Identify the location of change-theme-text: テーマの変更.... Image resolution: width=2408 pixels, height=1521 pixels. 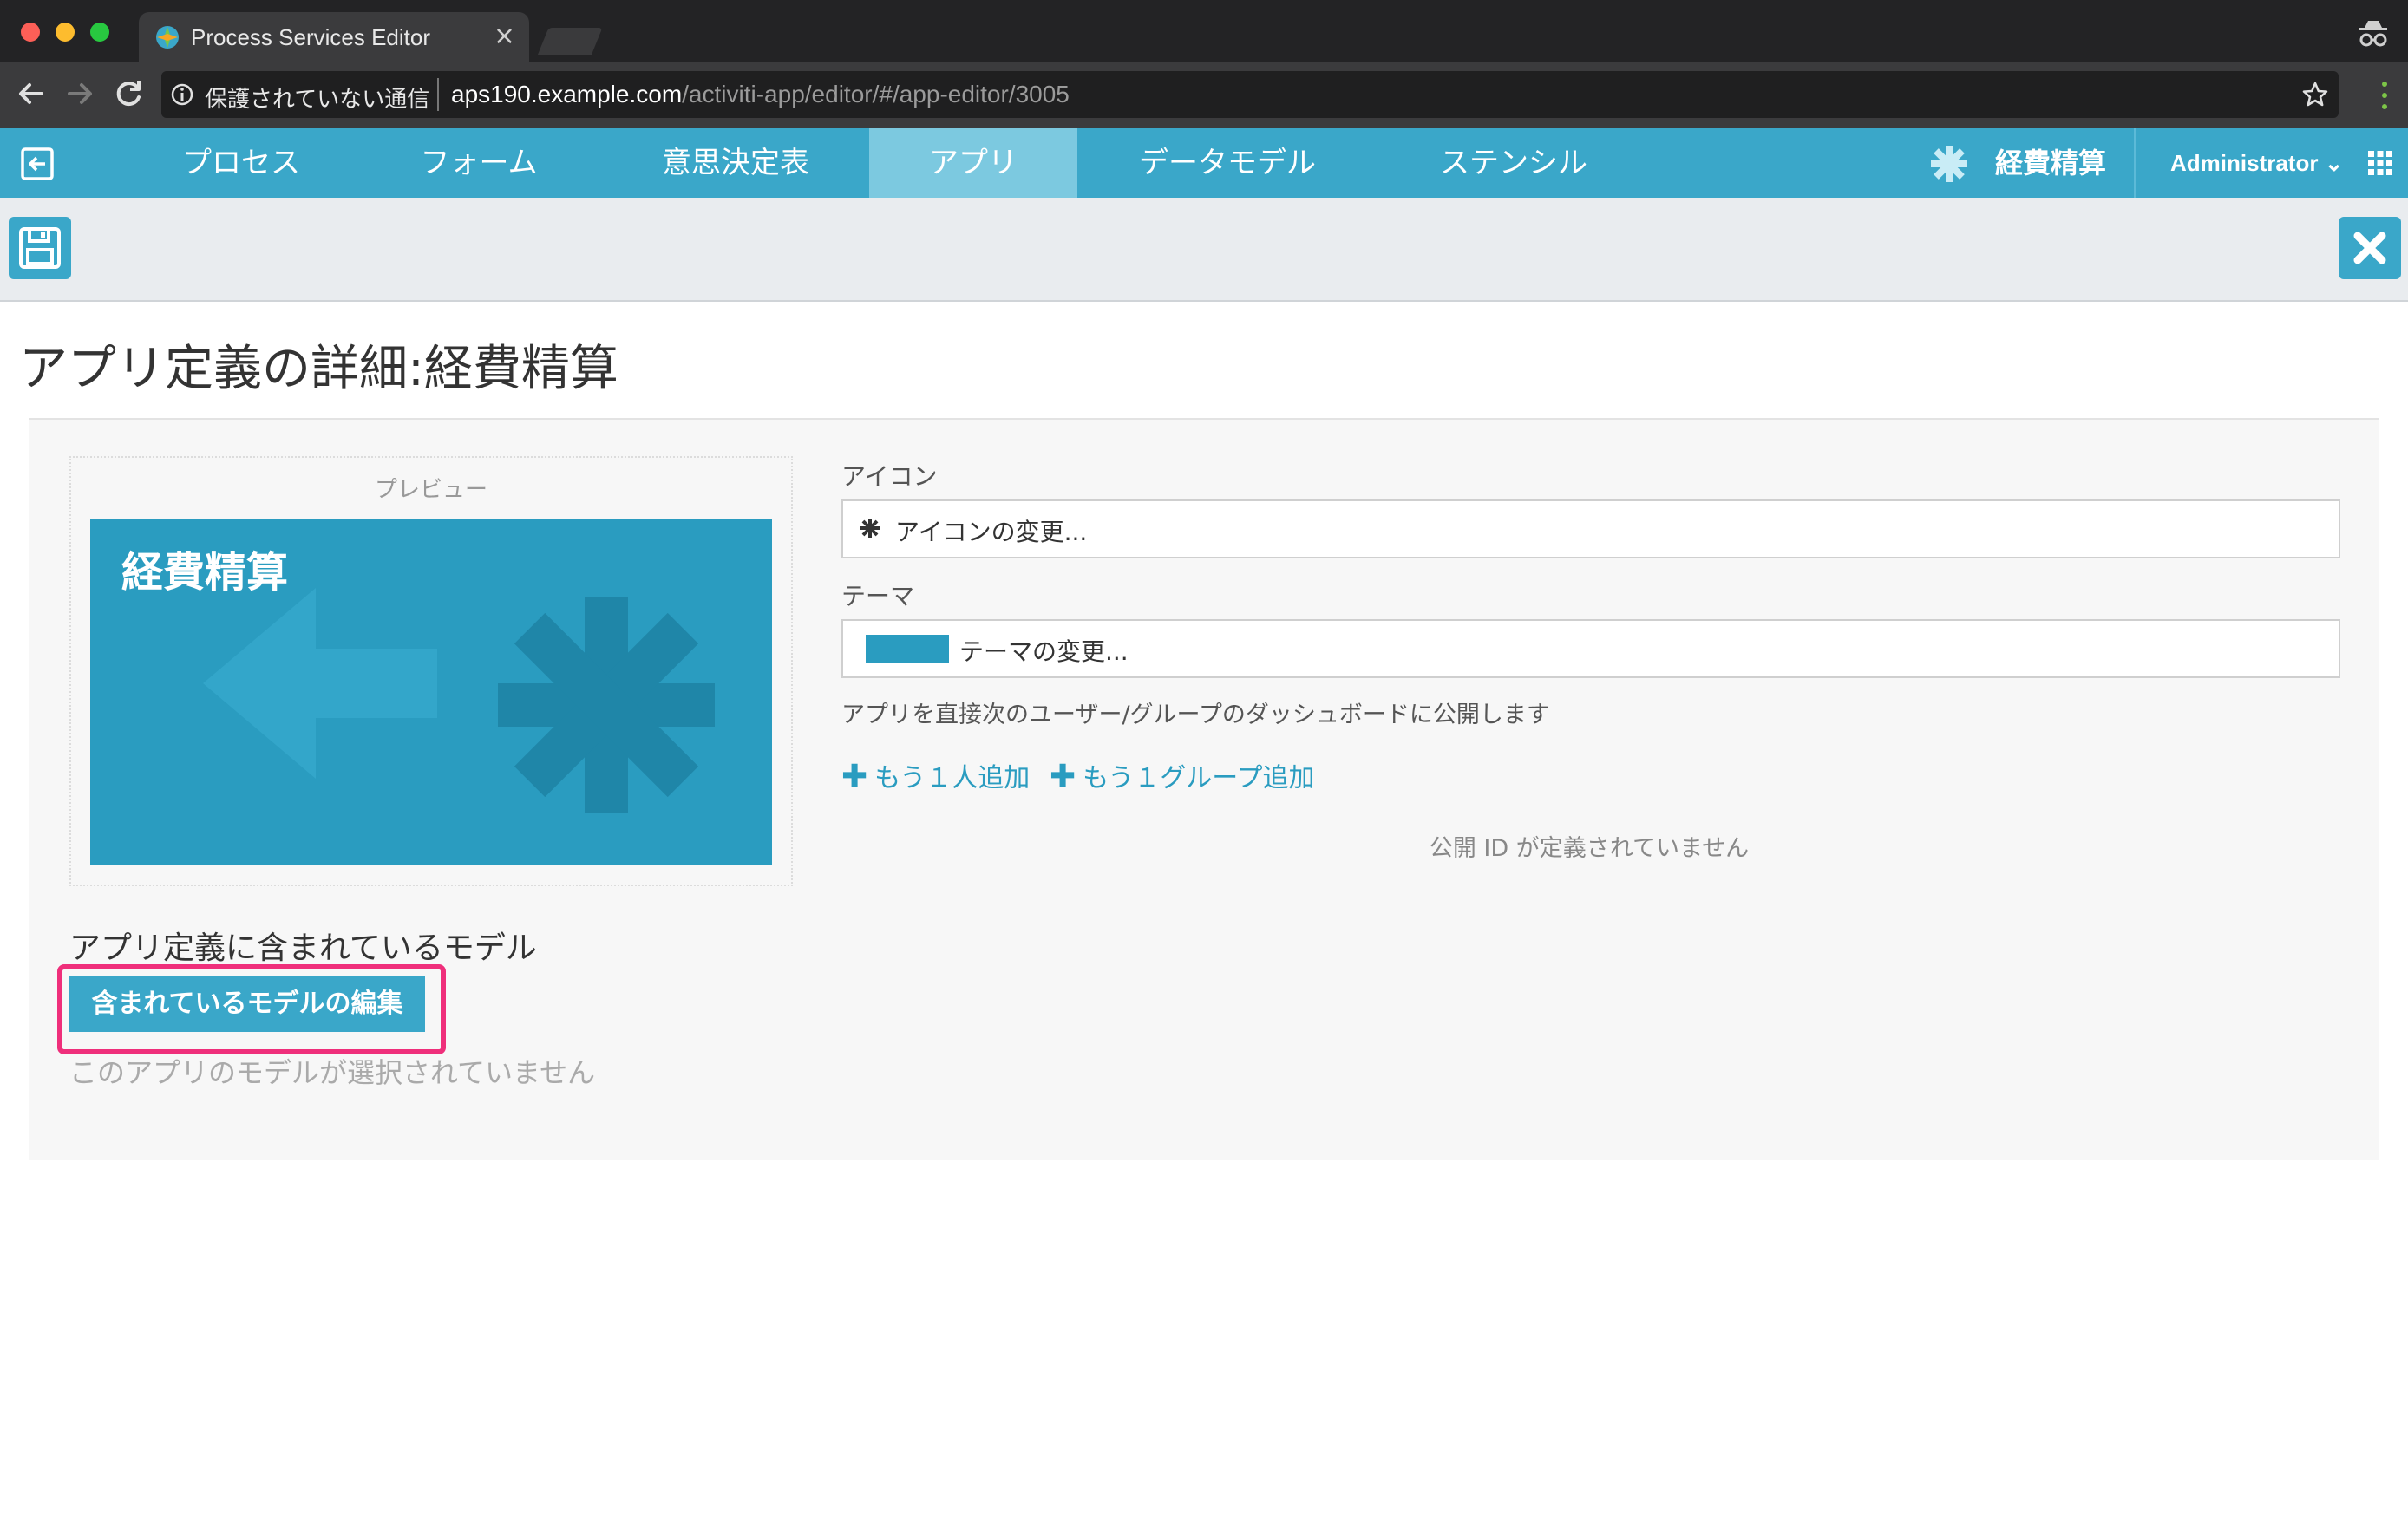
(1044, 651).